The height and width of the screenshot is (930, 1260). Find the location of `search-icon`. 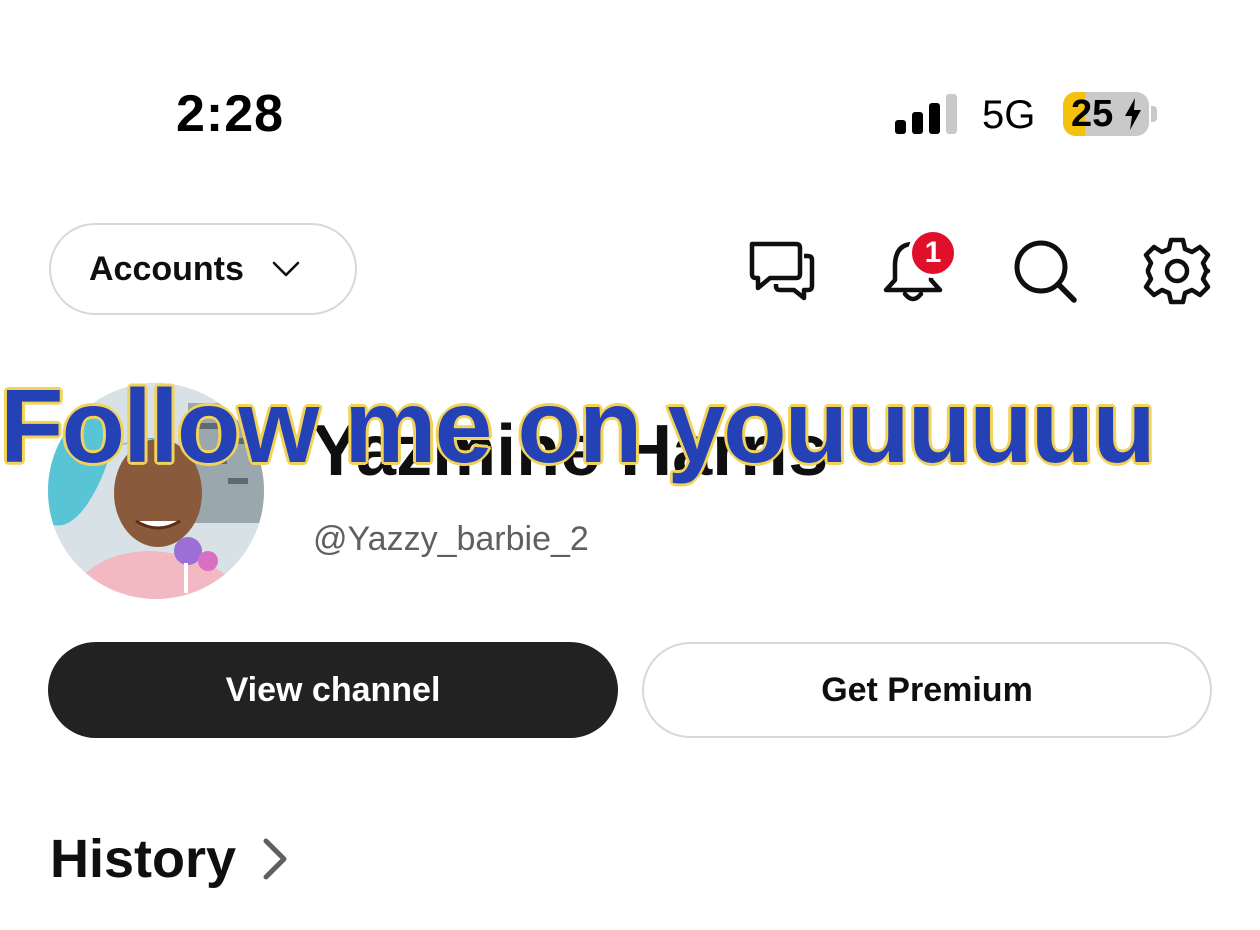

search-icon is located at coordinates (1045, 271).